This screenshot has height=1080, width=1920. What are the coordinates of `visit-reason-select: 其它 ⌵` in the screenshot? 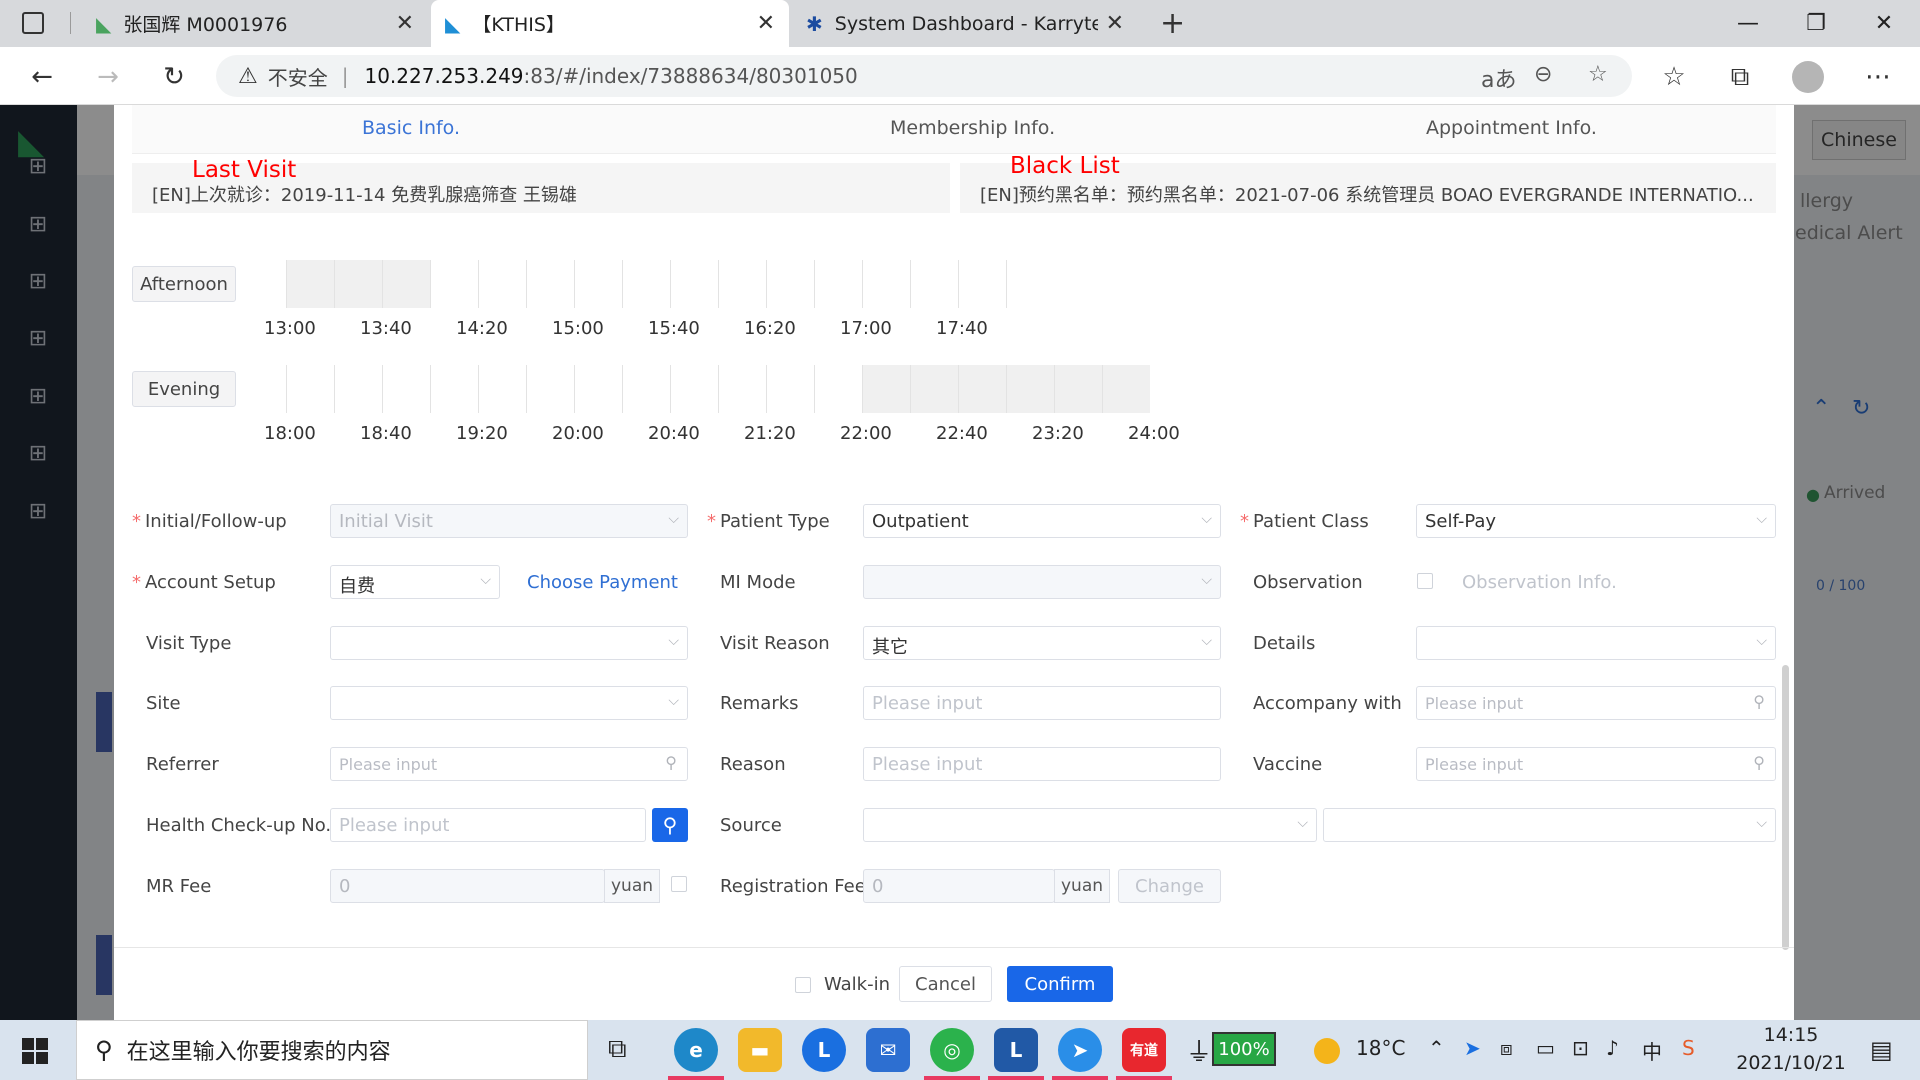 It's located at (1042, 643).